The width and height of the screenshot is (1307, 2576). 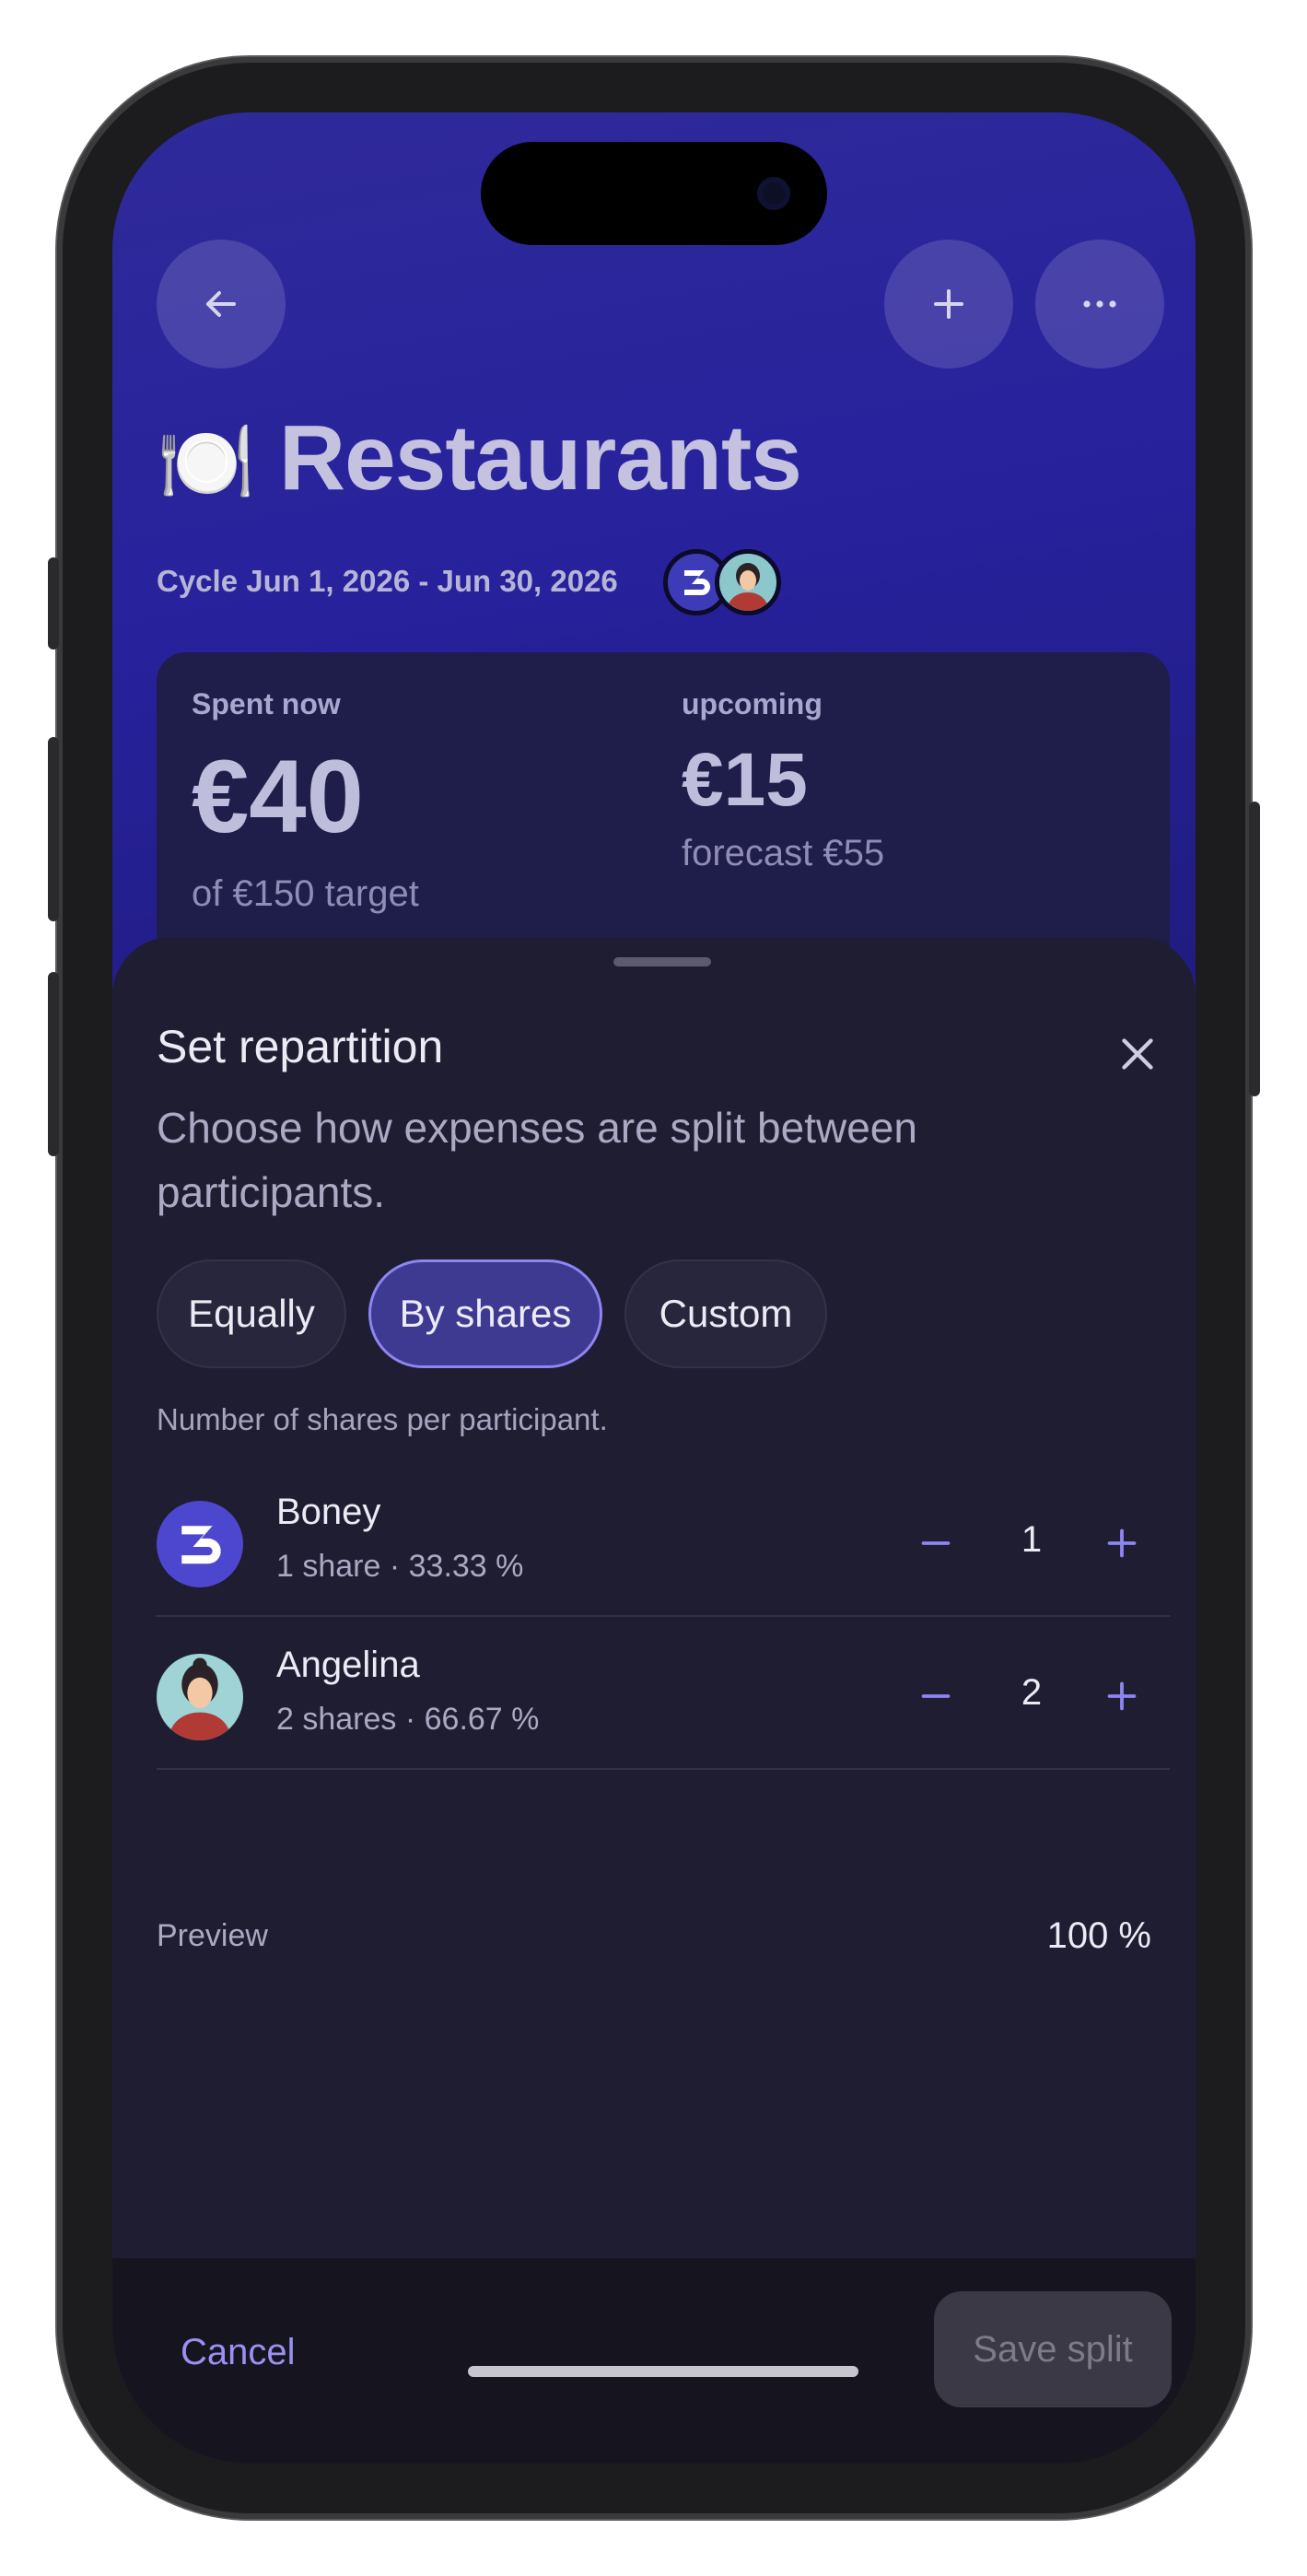 I want to click on mode-custom: Custom, so click(x=726, y=1313).